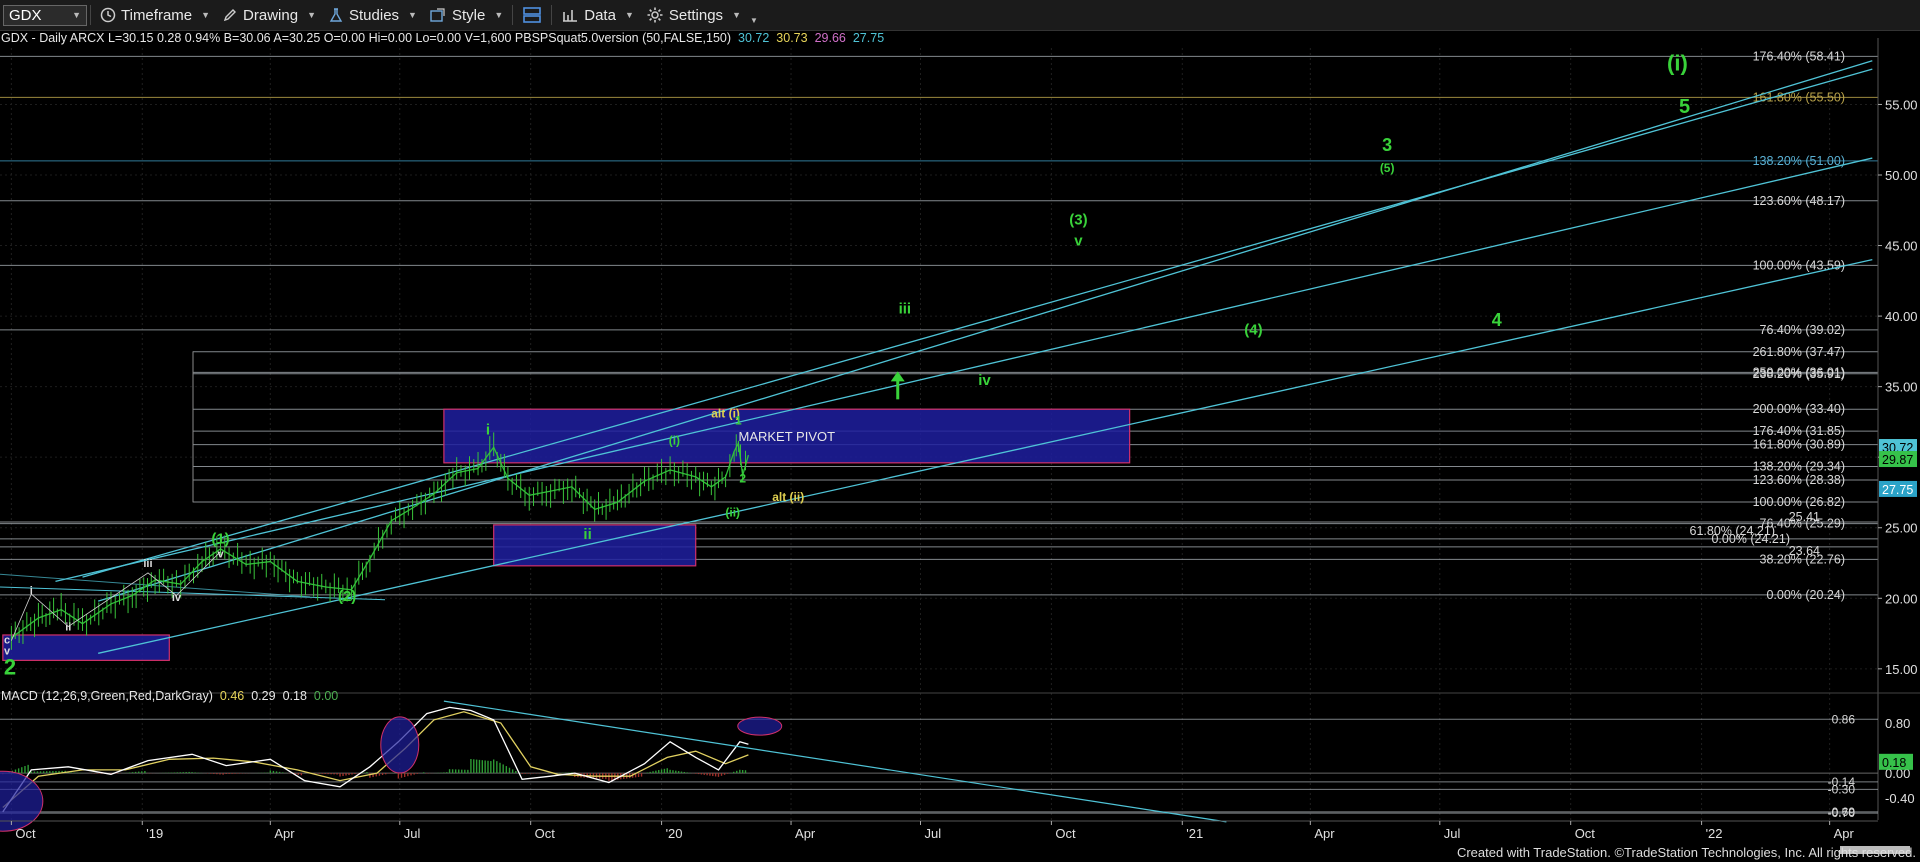  What do you see at coordinates (1901, 175) in the screenshot?
I see `price-axis-label: 50.00` at bounding box center [1901, 175].